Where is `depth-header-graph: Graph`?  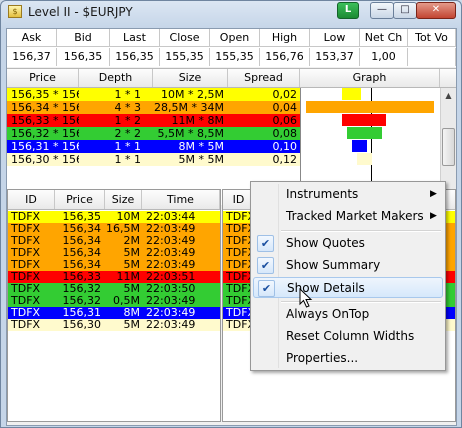 depth-header-graph: Graph is located at coordinates (370, 78).